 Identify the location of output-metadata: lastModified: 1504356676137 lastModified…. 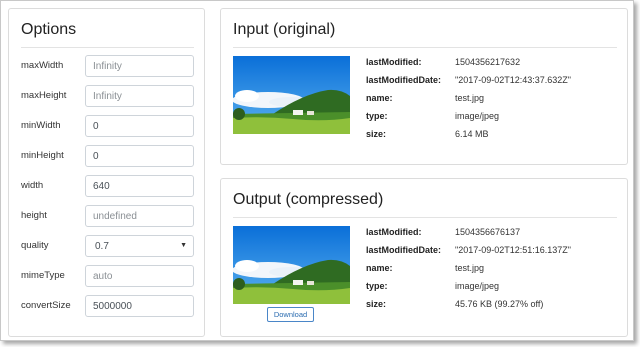
(493, 272).